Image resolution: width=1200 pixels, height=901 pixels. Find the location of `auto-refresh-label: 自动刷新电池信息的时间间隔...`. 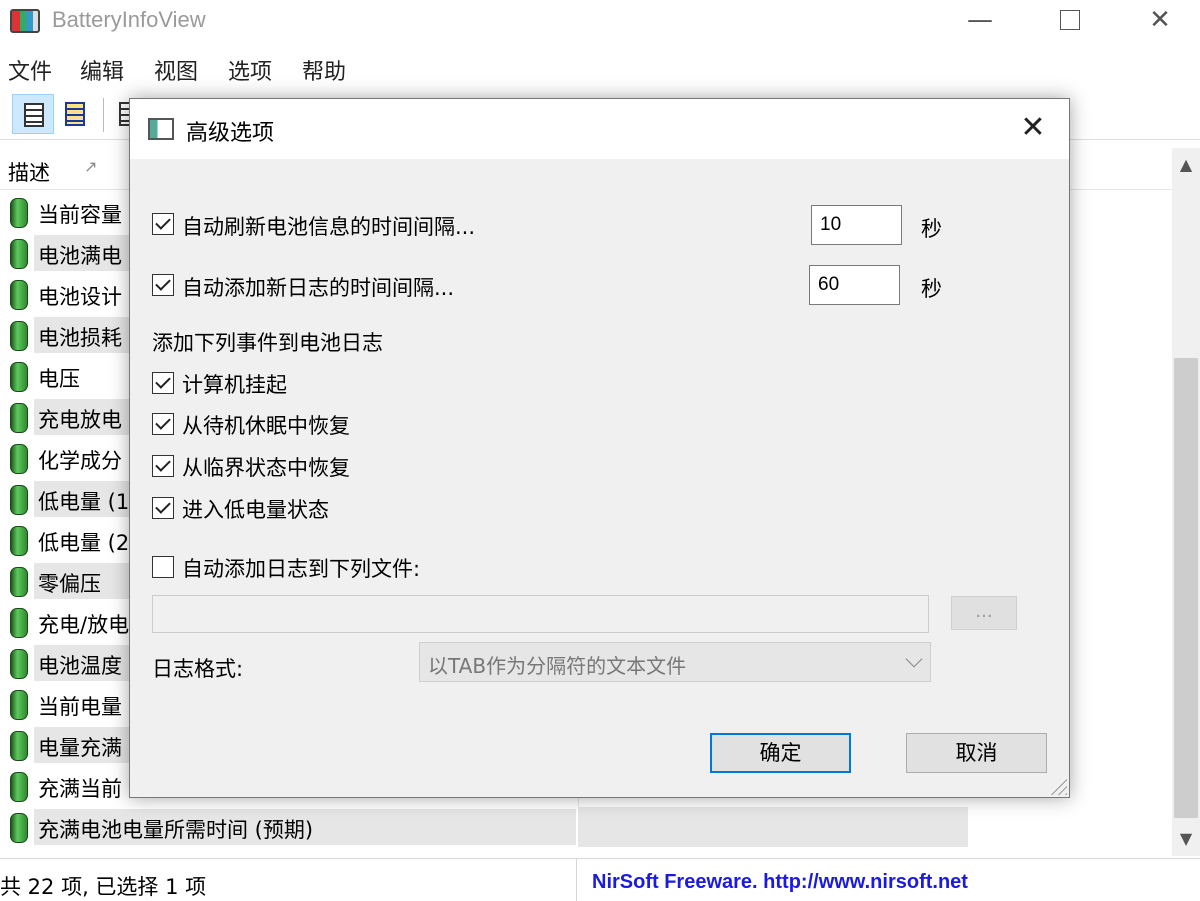

auto-refresh-label: 自动刷新电池信息的时间间隔... is located at coordinates (328, 226).